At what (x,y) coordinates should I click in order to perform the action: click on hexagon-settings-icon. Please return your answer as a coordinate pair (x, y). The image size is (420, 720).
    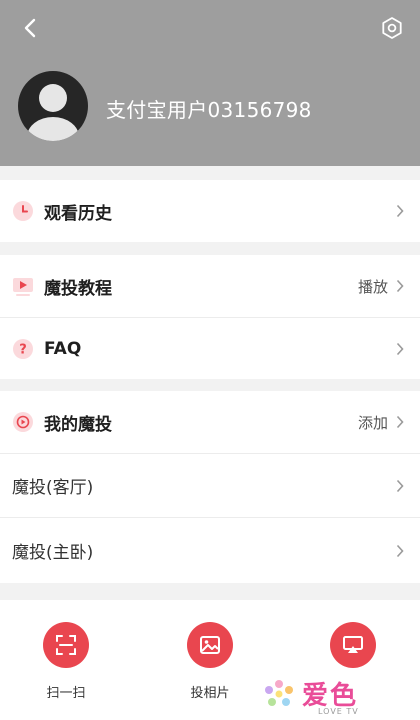
    Looking at the image, I should click on (392, 28).